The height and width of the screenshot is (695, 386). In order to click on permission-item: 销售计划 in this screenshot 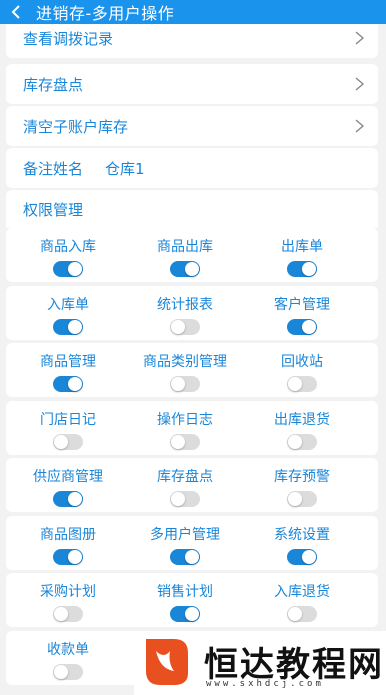, I will do `click(185, 600)`.